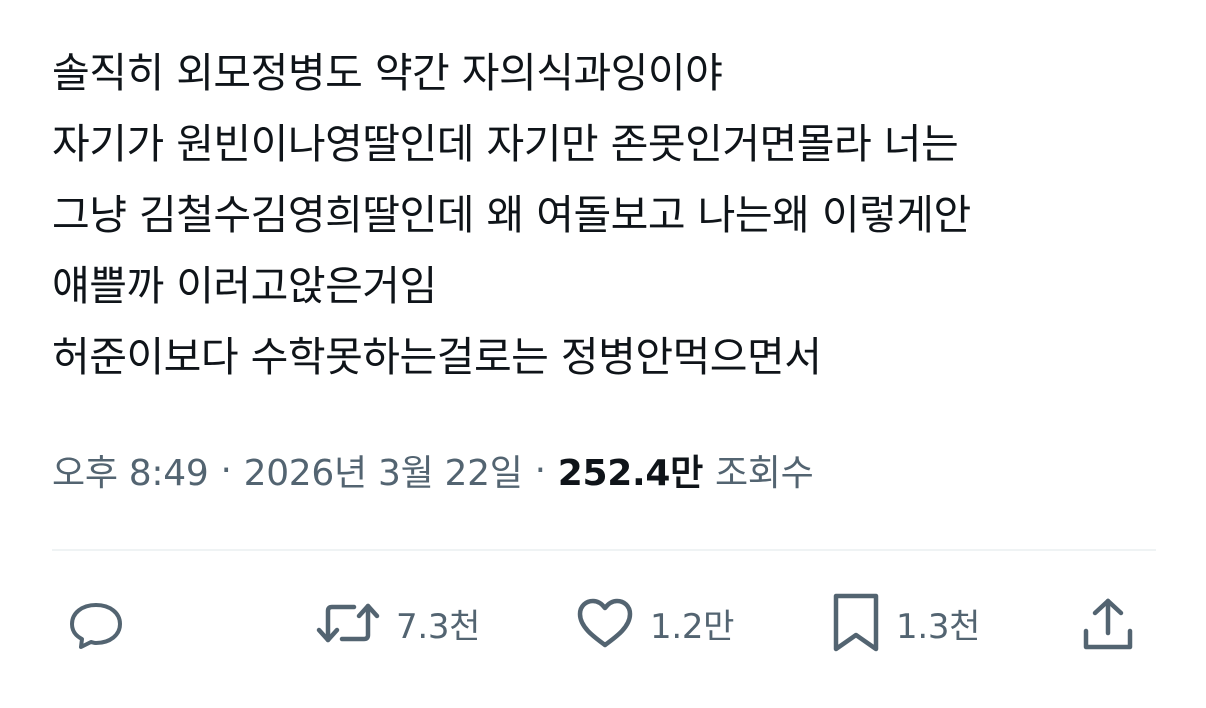 The width and height of the screenshot is (1206, 708). What do you see at coordinates (764, 473) in the screenshot?
I see `views-label: 조회수` at bounding box center [764, 473].